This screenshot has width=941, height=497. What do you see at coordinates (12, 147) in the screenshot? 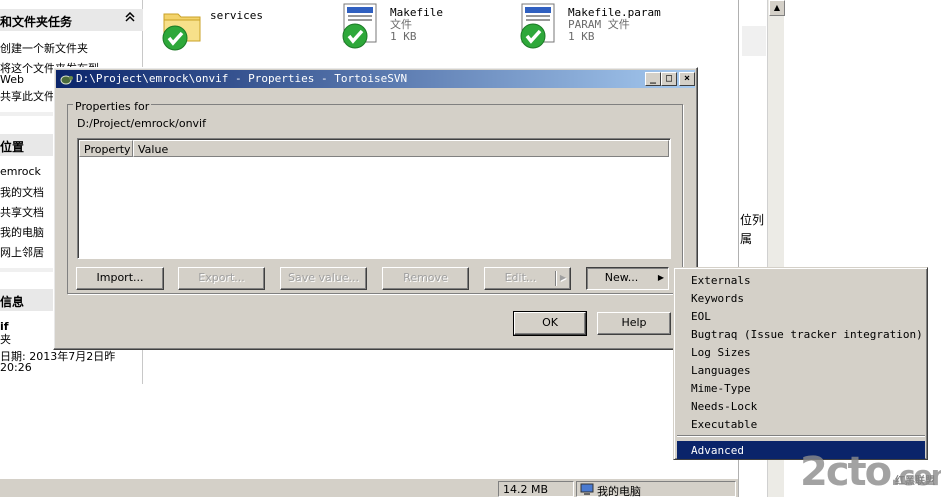
I see `task-section-title: 位置` at bounding box center [12, 147].